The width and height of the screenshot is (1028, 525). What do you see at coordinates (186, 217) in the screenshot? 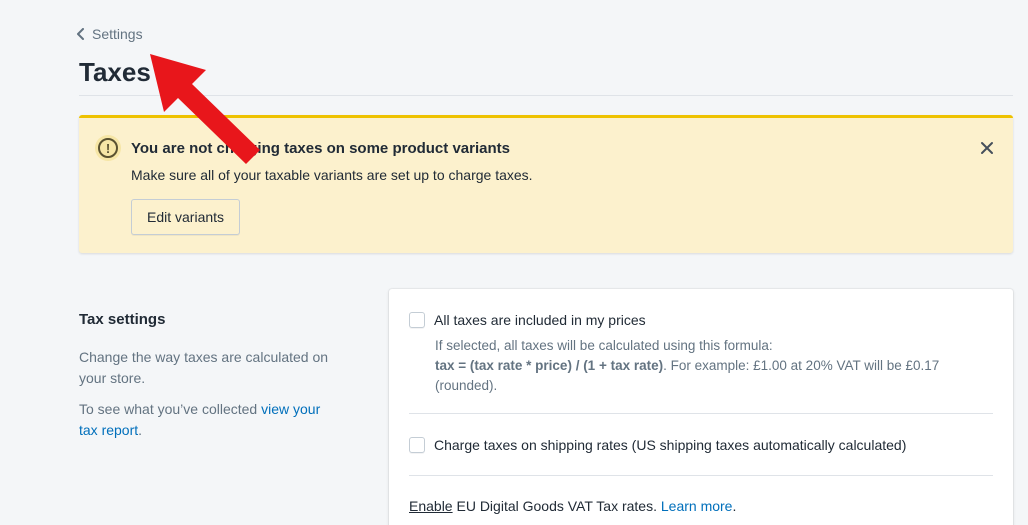
I see `edit-variants-button: Edit variants` at bounding box center [186, 217].